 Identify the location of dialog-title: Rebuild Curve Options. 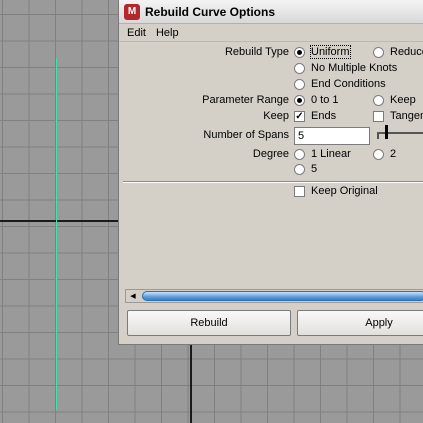
(210, 11).